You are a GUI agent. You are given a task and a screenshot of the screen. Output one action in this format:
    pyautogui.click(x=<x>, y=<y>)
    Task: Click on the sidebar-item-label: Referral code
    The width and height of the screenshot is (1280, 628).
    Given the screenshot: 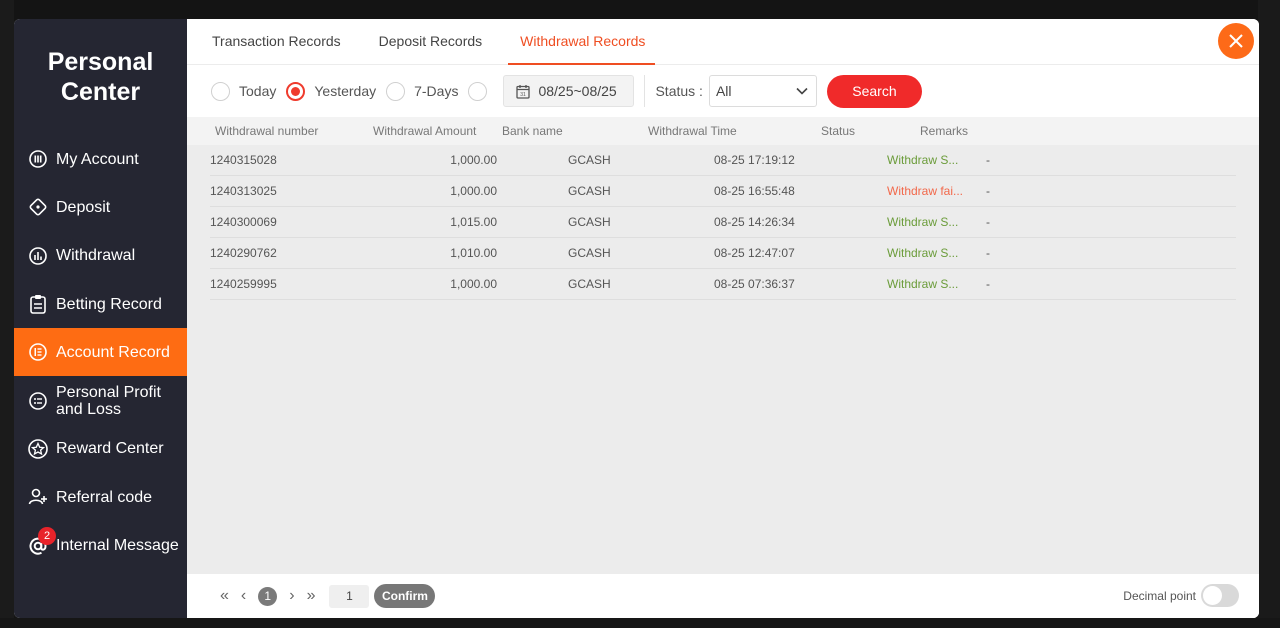 What is the action you would take?
    pyautogui.click(x=104, y=497)
    